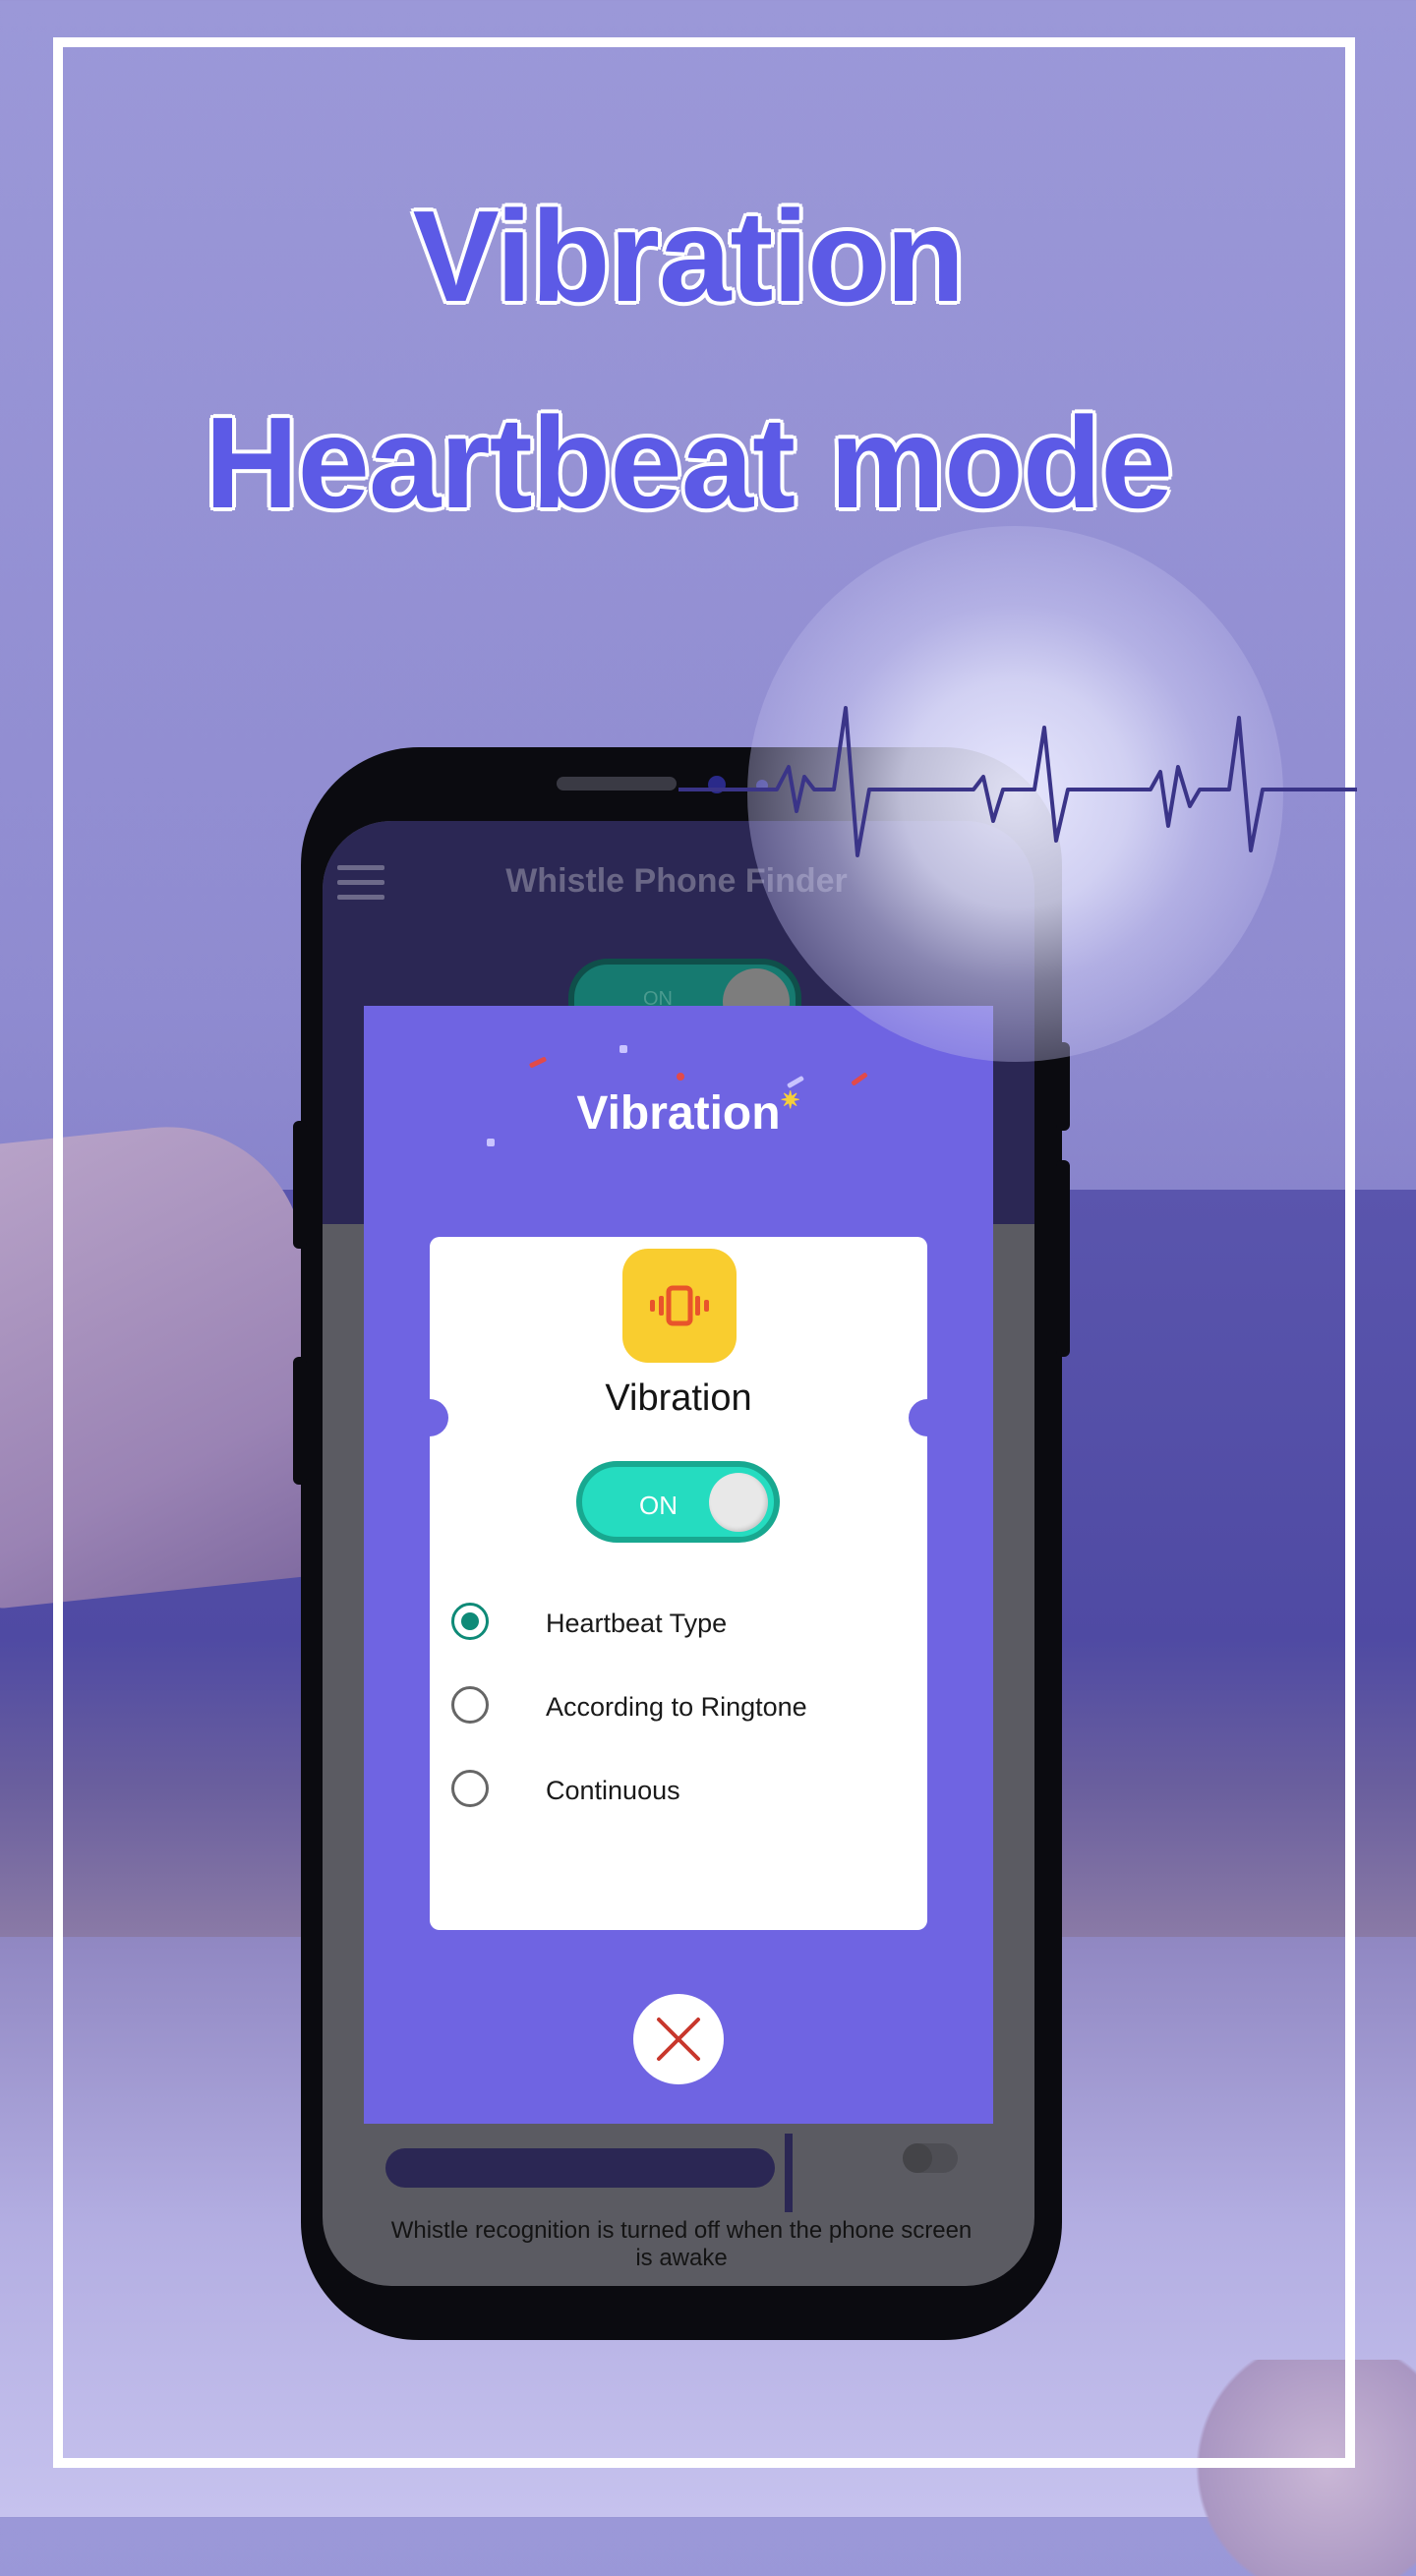 This screenshot has height=2576, width=1416. Describe the element at coordinates (580, 2168) in the screenshot. I see `bottom-bar` at that location.